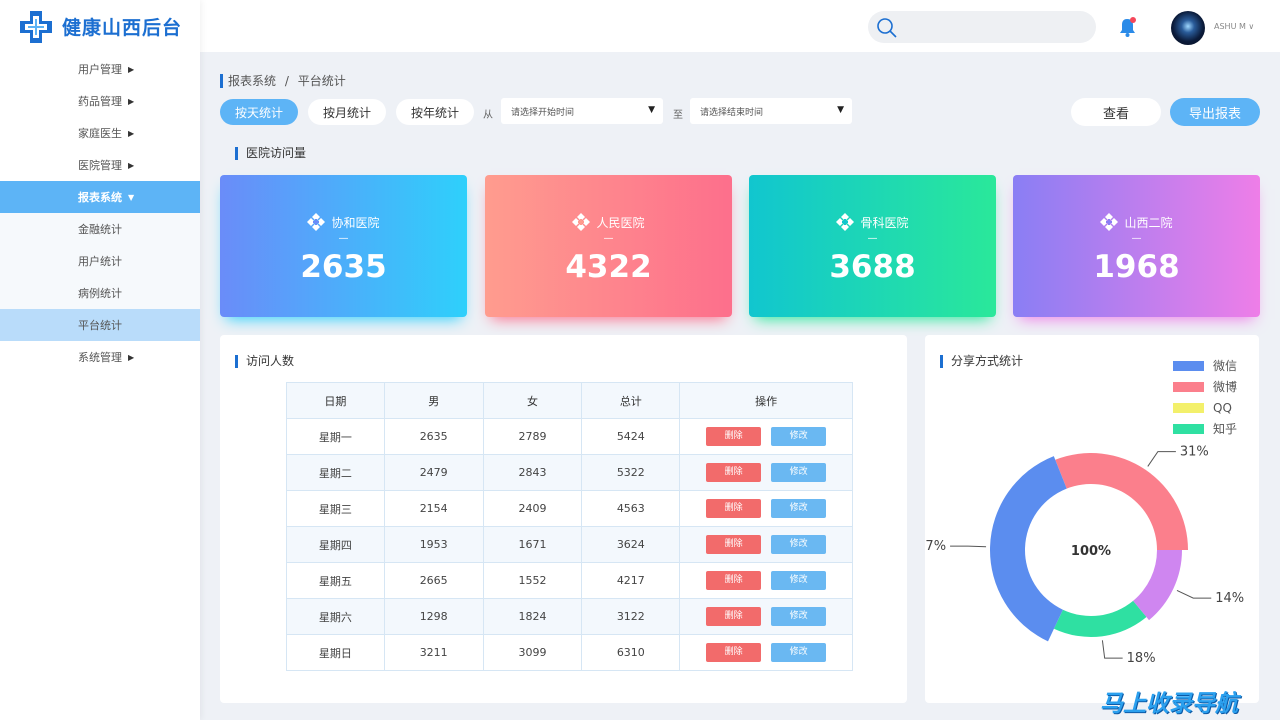 The width and height of the screenshot is (1280, 720). I want to click on column-header: 操作, so click(766, 400).